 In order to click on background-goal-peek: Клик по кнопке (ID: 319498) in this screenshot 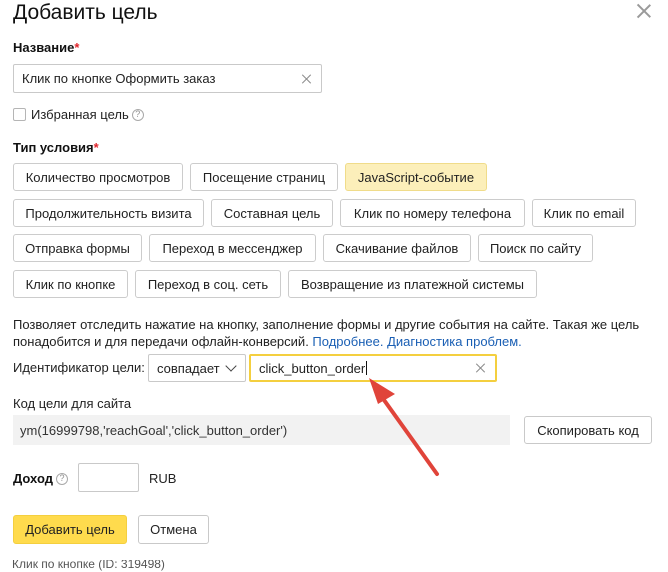, I will do `click(334, 566)`.